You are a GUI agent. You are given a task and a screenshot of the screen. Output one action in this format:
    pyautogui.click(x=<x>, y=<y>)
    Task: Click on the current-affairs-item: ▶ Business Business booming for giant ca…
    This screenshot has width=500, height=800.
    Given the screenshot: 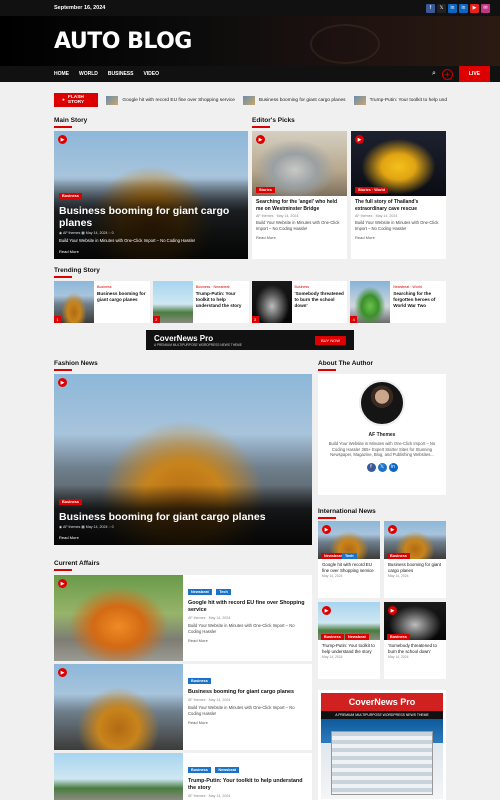 What is the action you would take?
    pyautogui.click(x=183, y=707)
    